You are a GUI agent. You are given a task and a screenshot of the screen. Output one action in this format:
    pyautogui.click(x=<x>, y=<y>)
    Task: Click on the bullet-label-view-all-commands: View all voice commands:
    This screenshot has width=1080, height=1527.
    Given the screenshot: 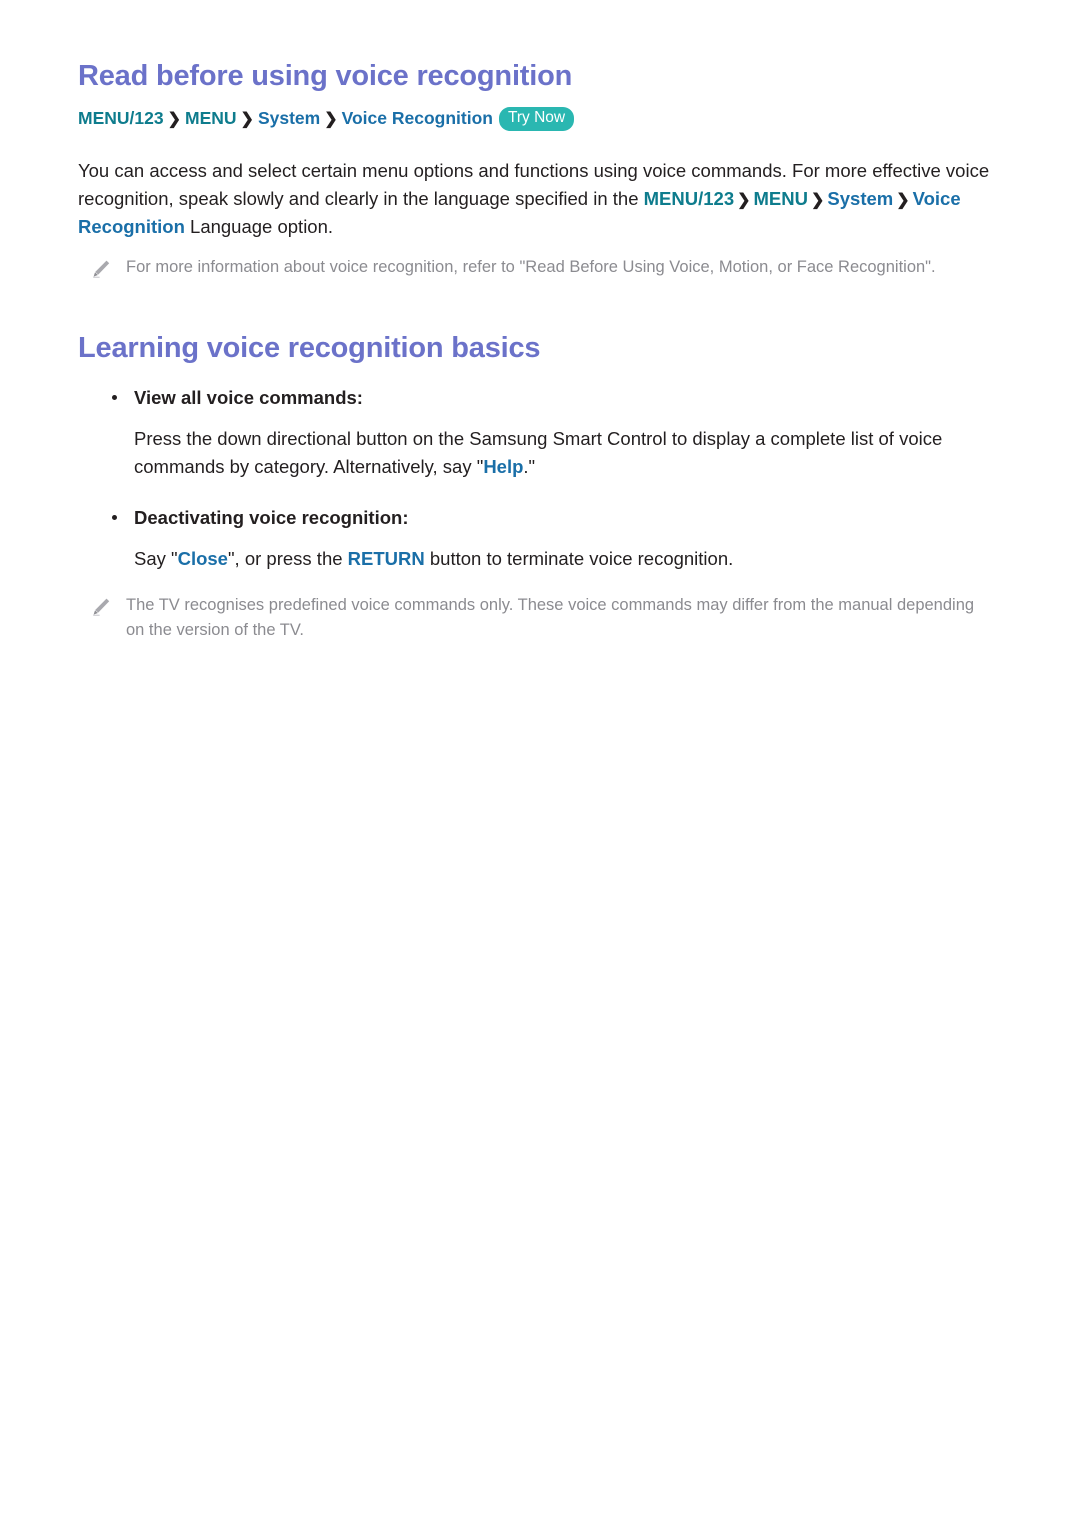 What is the action you would take?
    pyautogui.click(x=248, y=397)
    